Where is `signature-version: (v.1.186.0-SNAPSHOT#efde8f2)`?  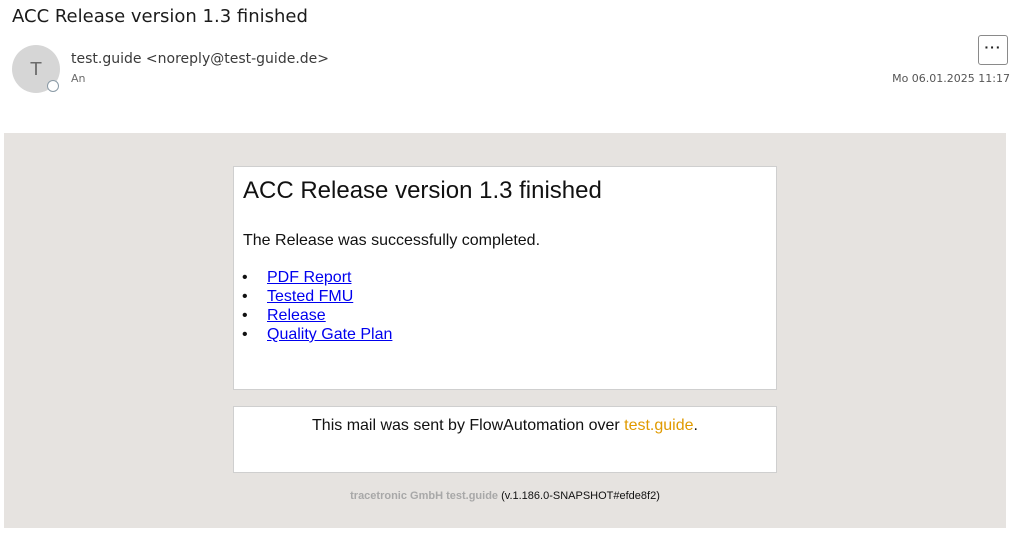 signature-version: (v.1.186.0-SNAPSHOT#efde8f2) is located at coordinates (580, 496).